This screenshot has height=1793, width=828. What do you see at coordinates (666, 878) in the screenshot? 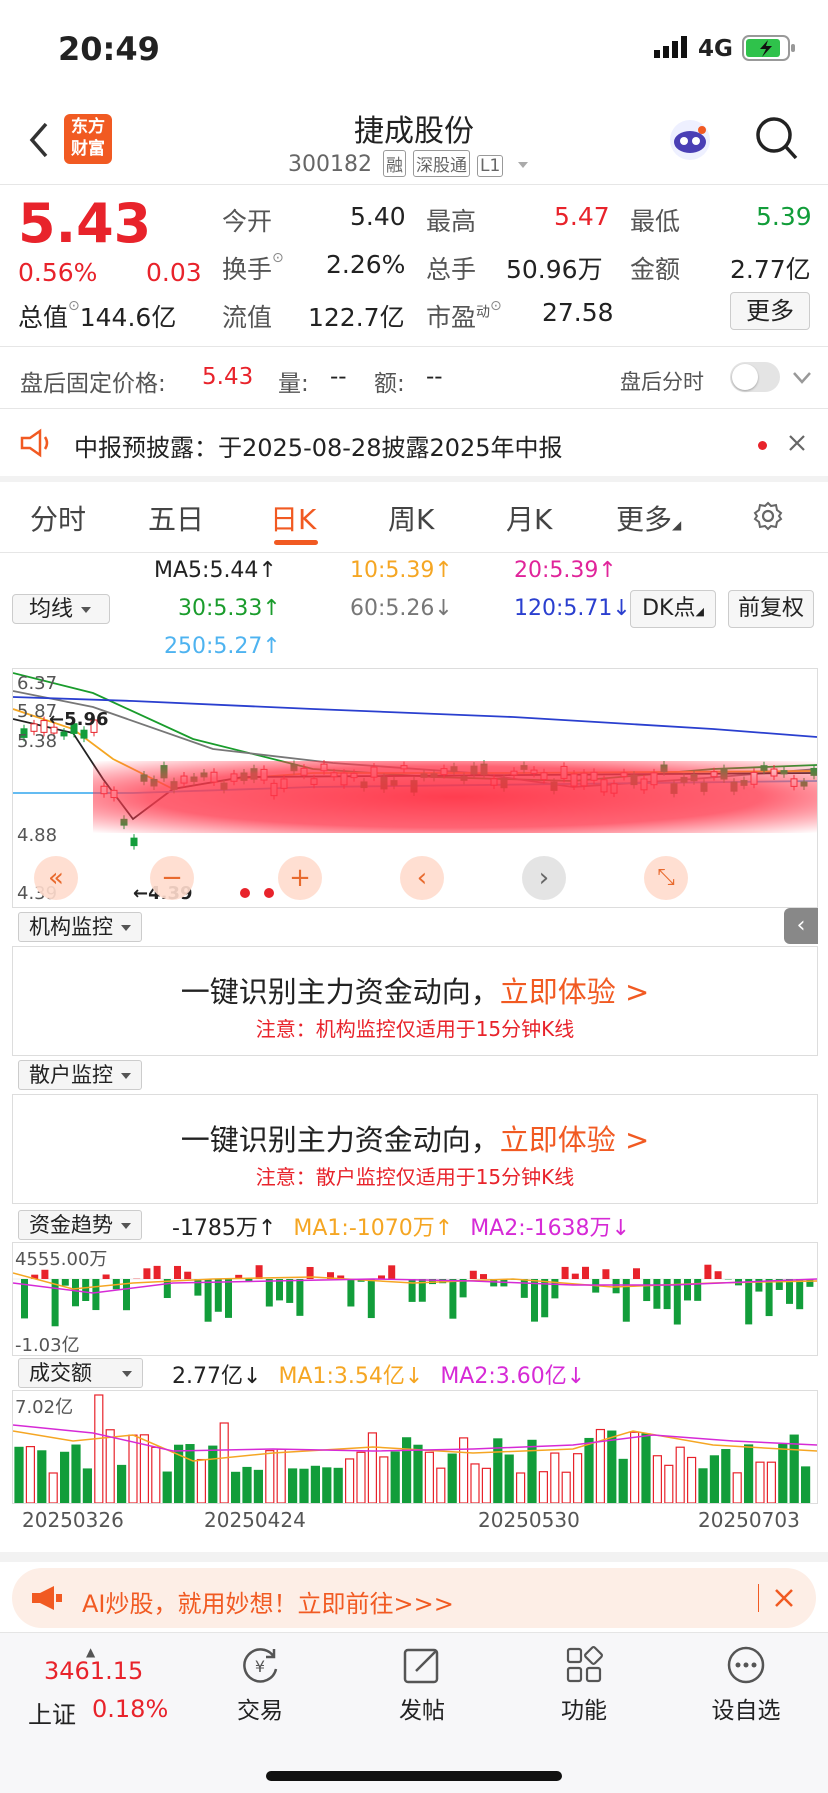
I see `fullscreen-button: ⤡` at bounding box center [666, 878].